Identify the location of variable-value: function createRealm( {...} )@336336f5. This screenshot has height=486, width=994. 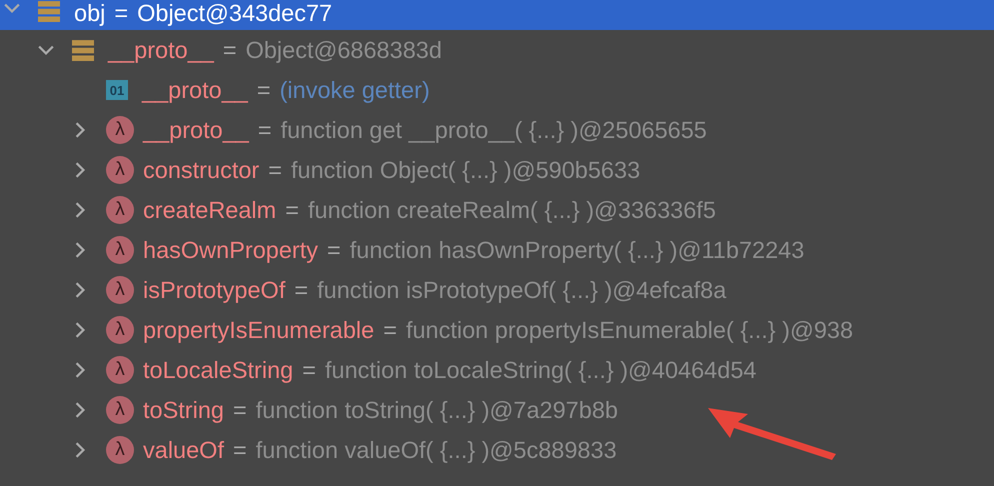
(512, 210).